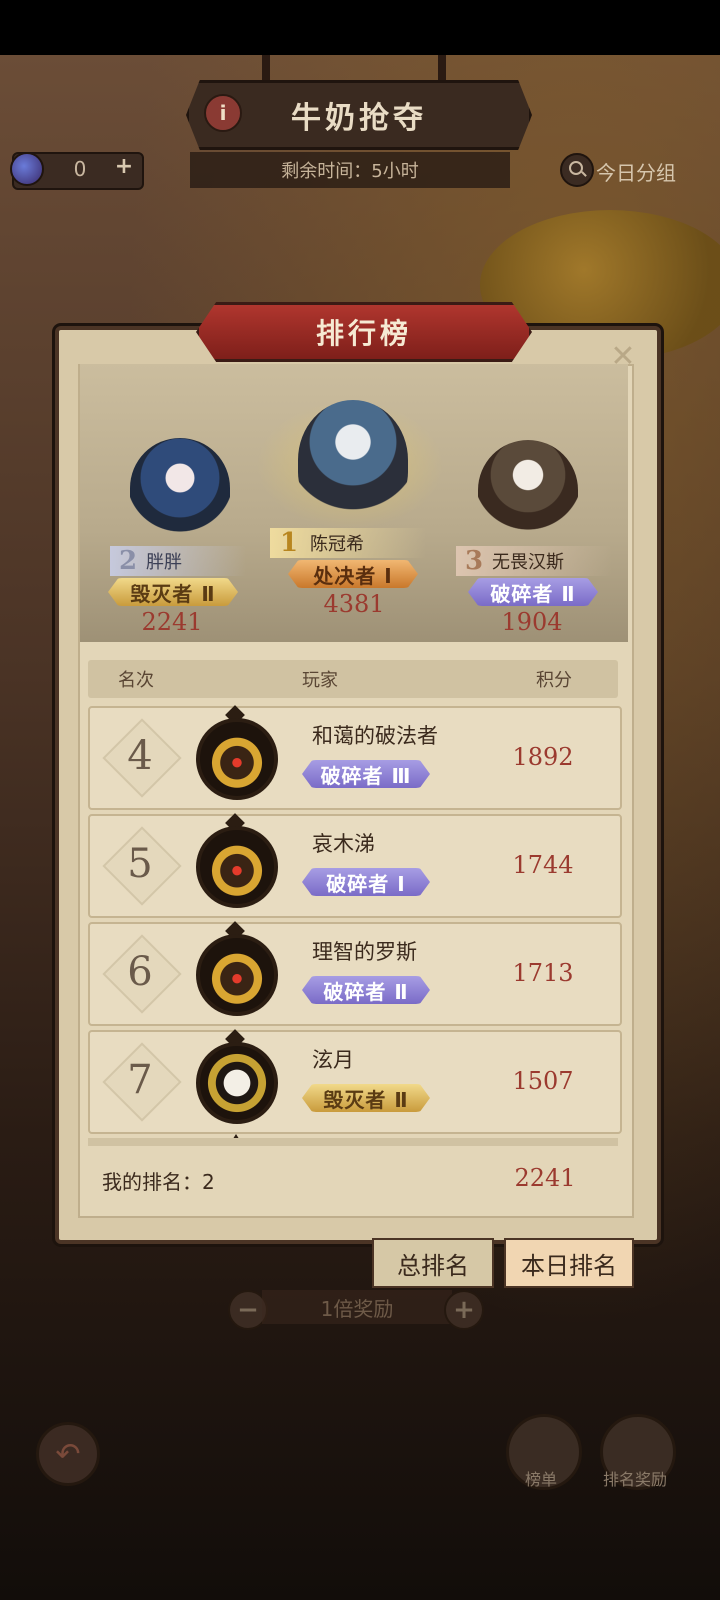  Describe the element at coordinates (543, 865) in the screenshot. I see `row-score: 1744` at that location.